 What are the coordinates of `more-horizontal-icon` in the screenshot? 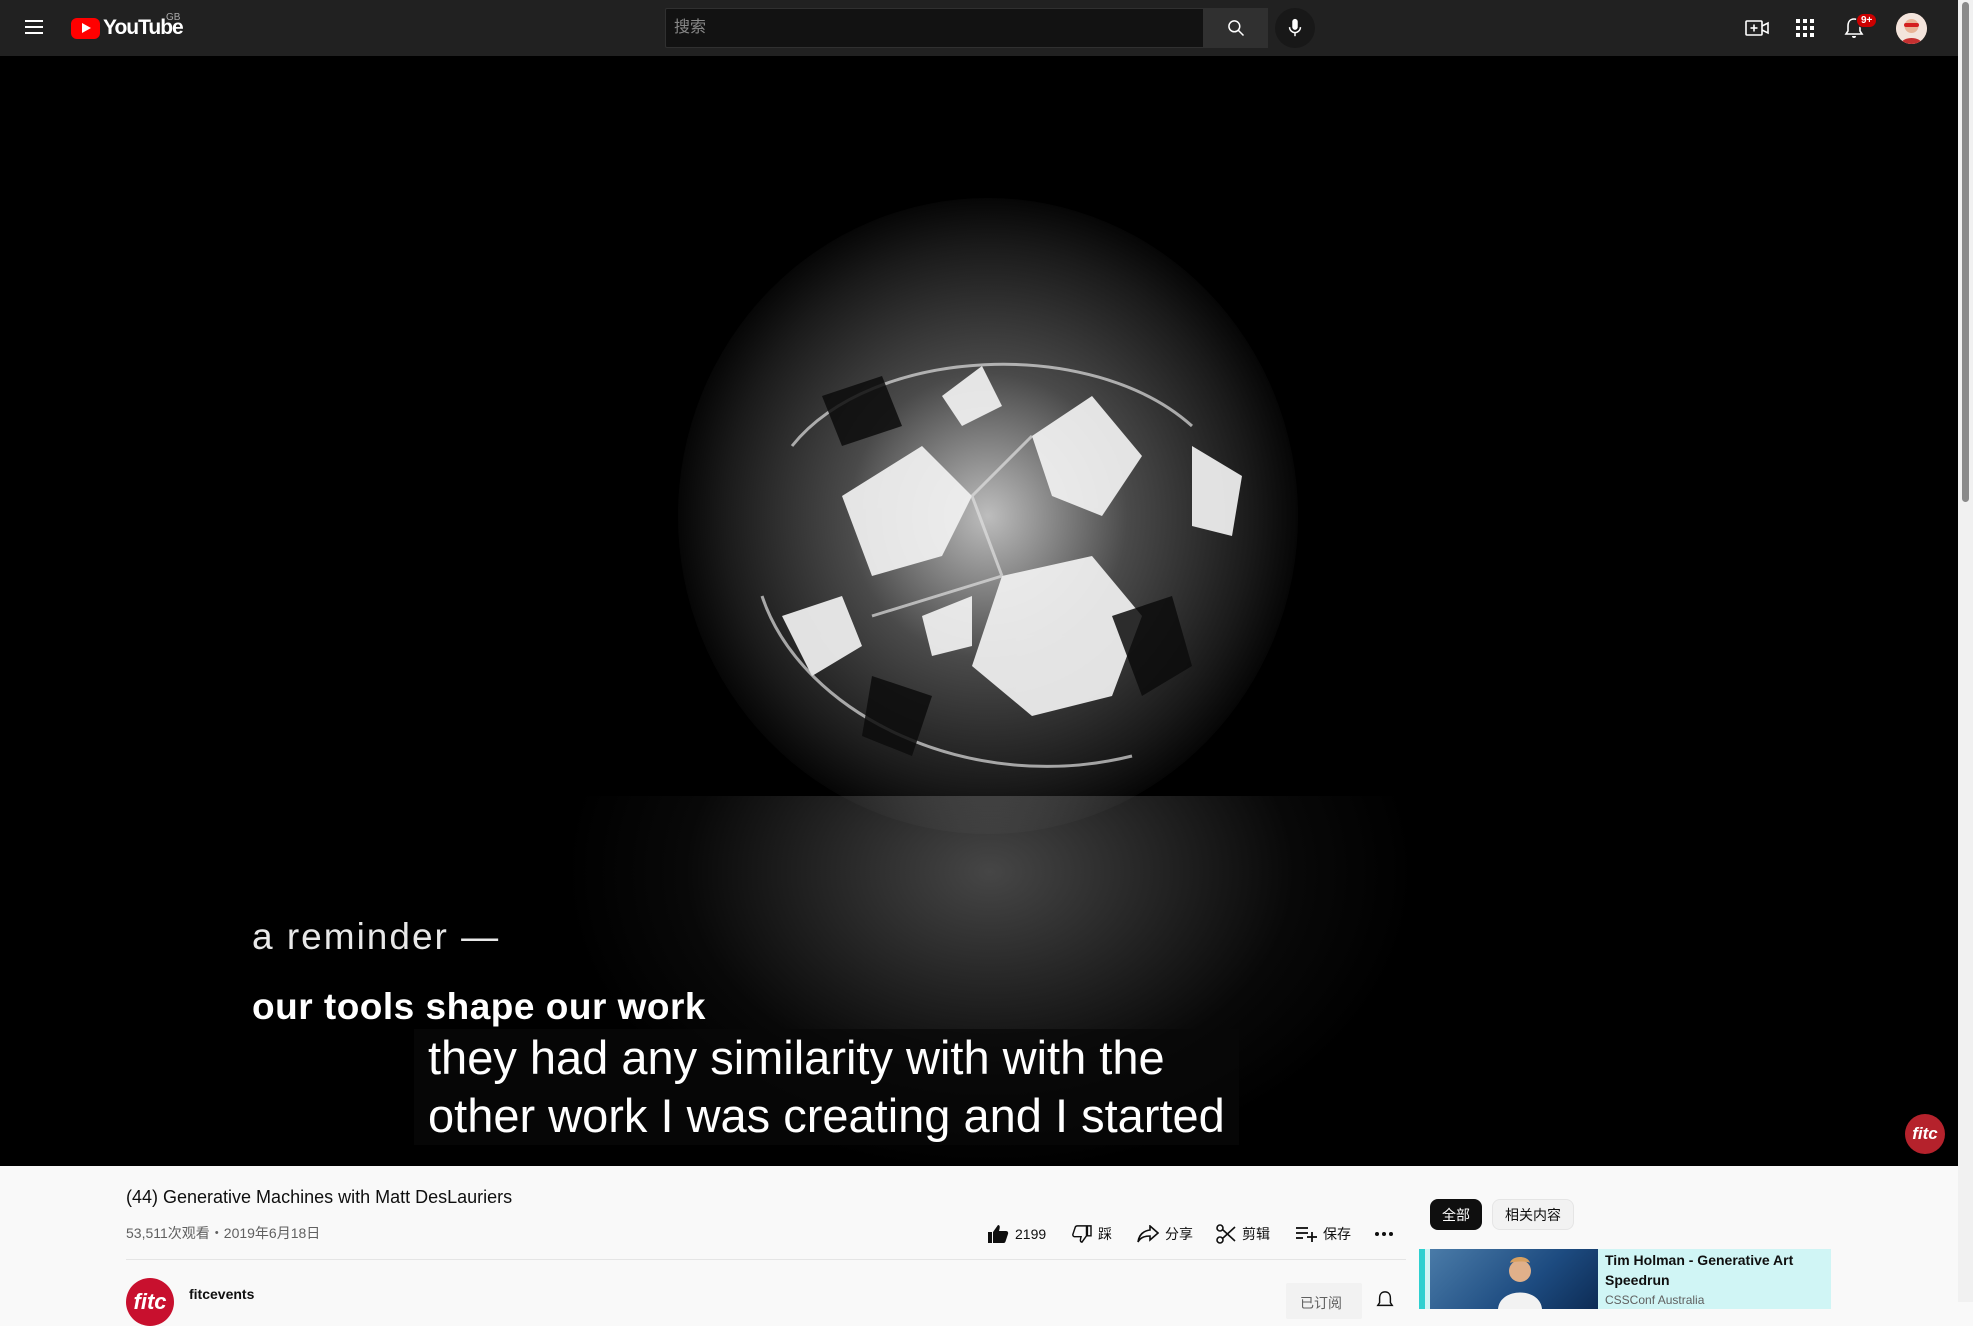 It's located at (1384, 1234).